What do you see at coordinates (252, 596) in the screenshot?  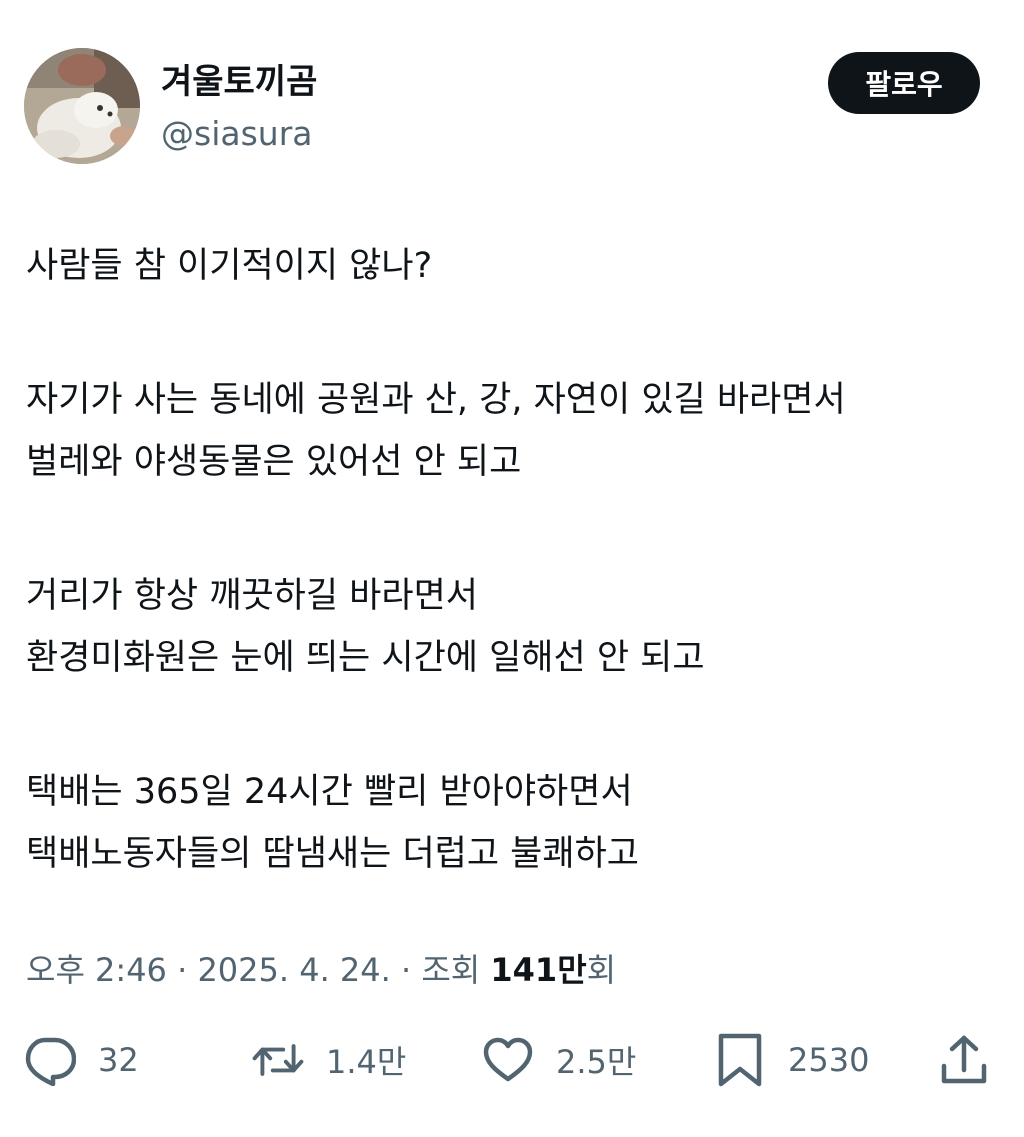 I see `tweet-line: 거리가 항상 깨끗하길 바라면서` at bounding box center [252, 596].